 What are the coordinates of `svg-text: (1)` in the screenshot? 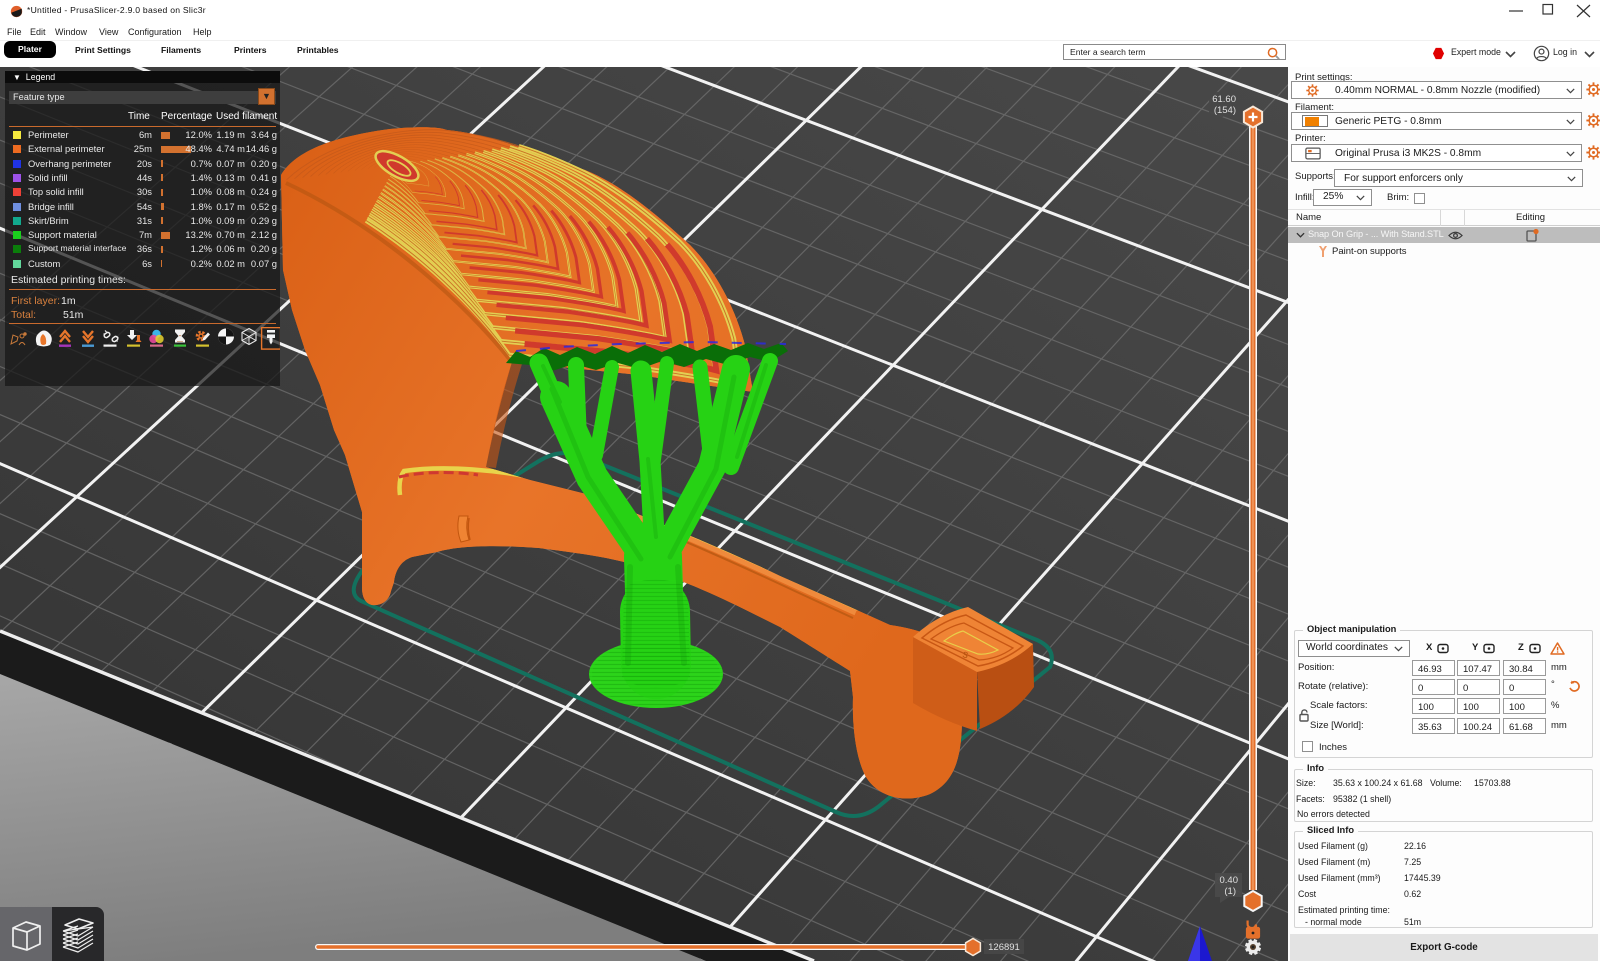 It's located at (1230, 891).